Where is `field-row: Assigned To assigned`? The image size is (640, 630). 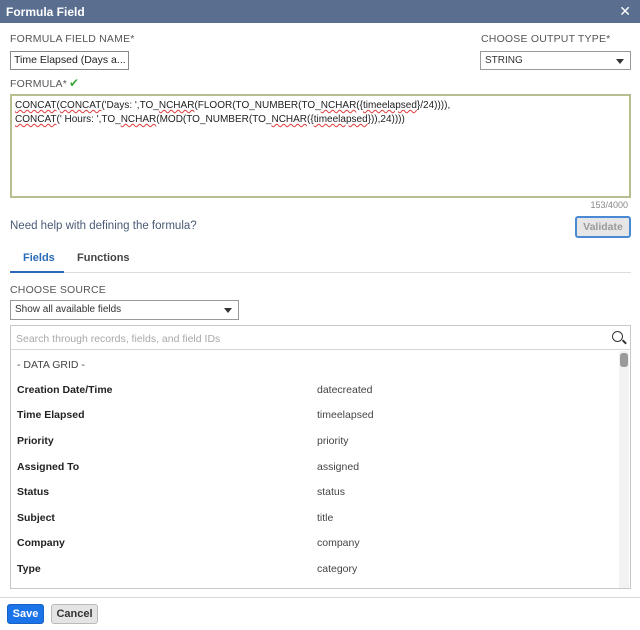 field-row: Assigned To assigned is located at coordinates (317, 469).